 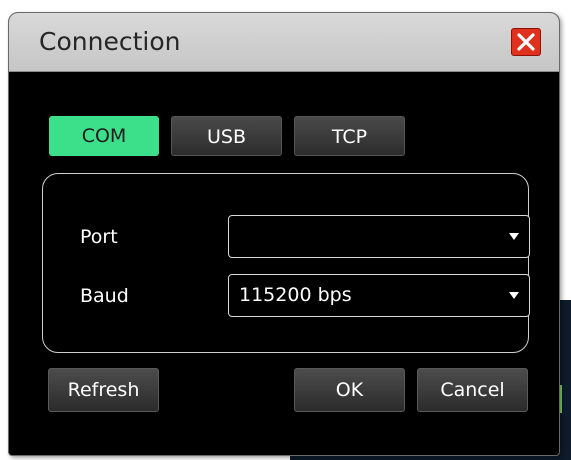 I want to click on tab-com: COM, so click(x=104, y=136).